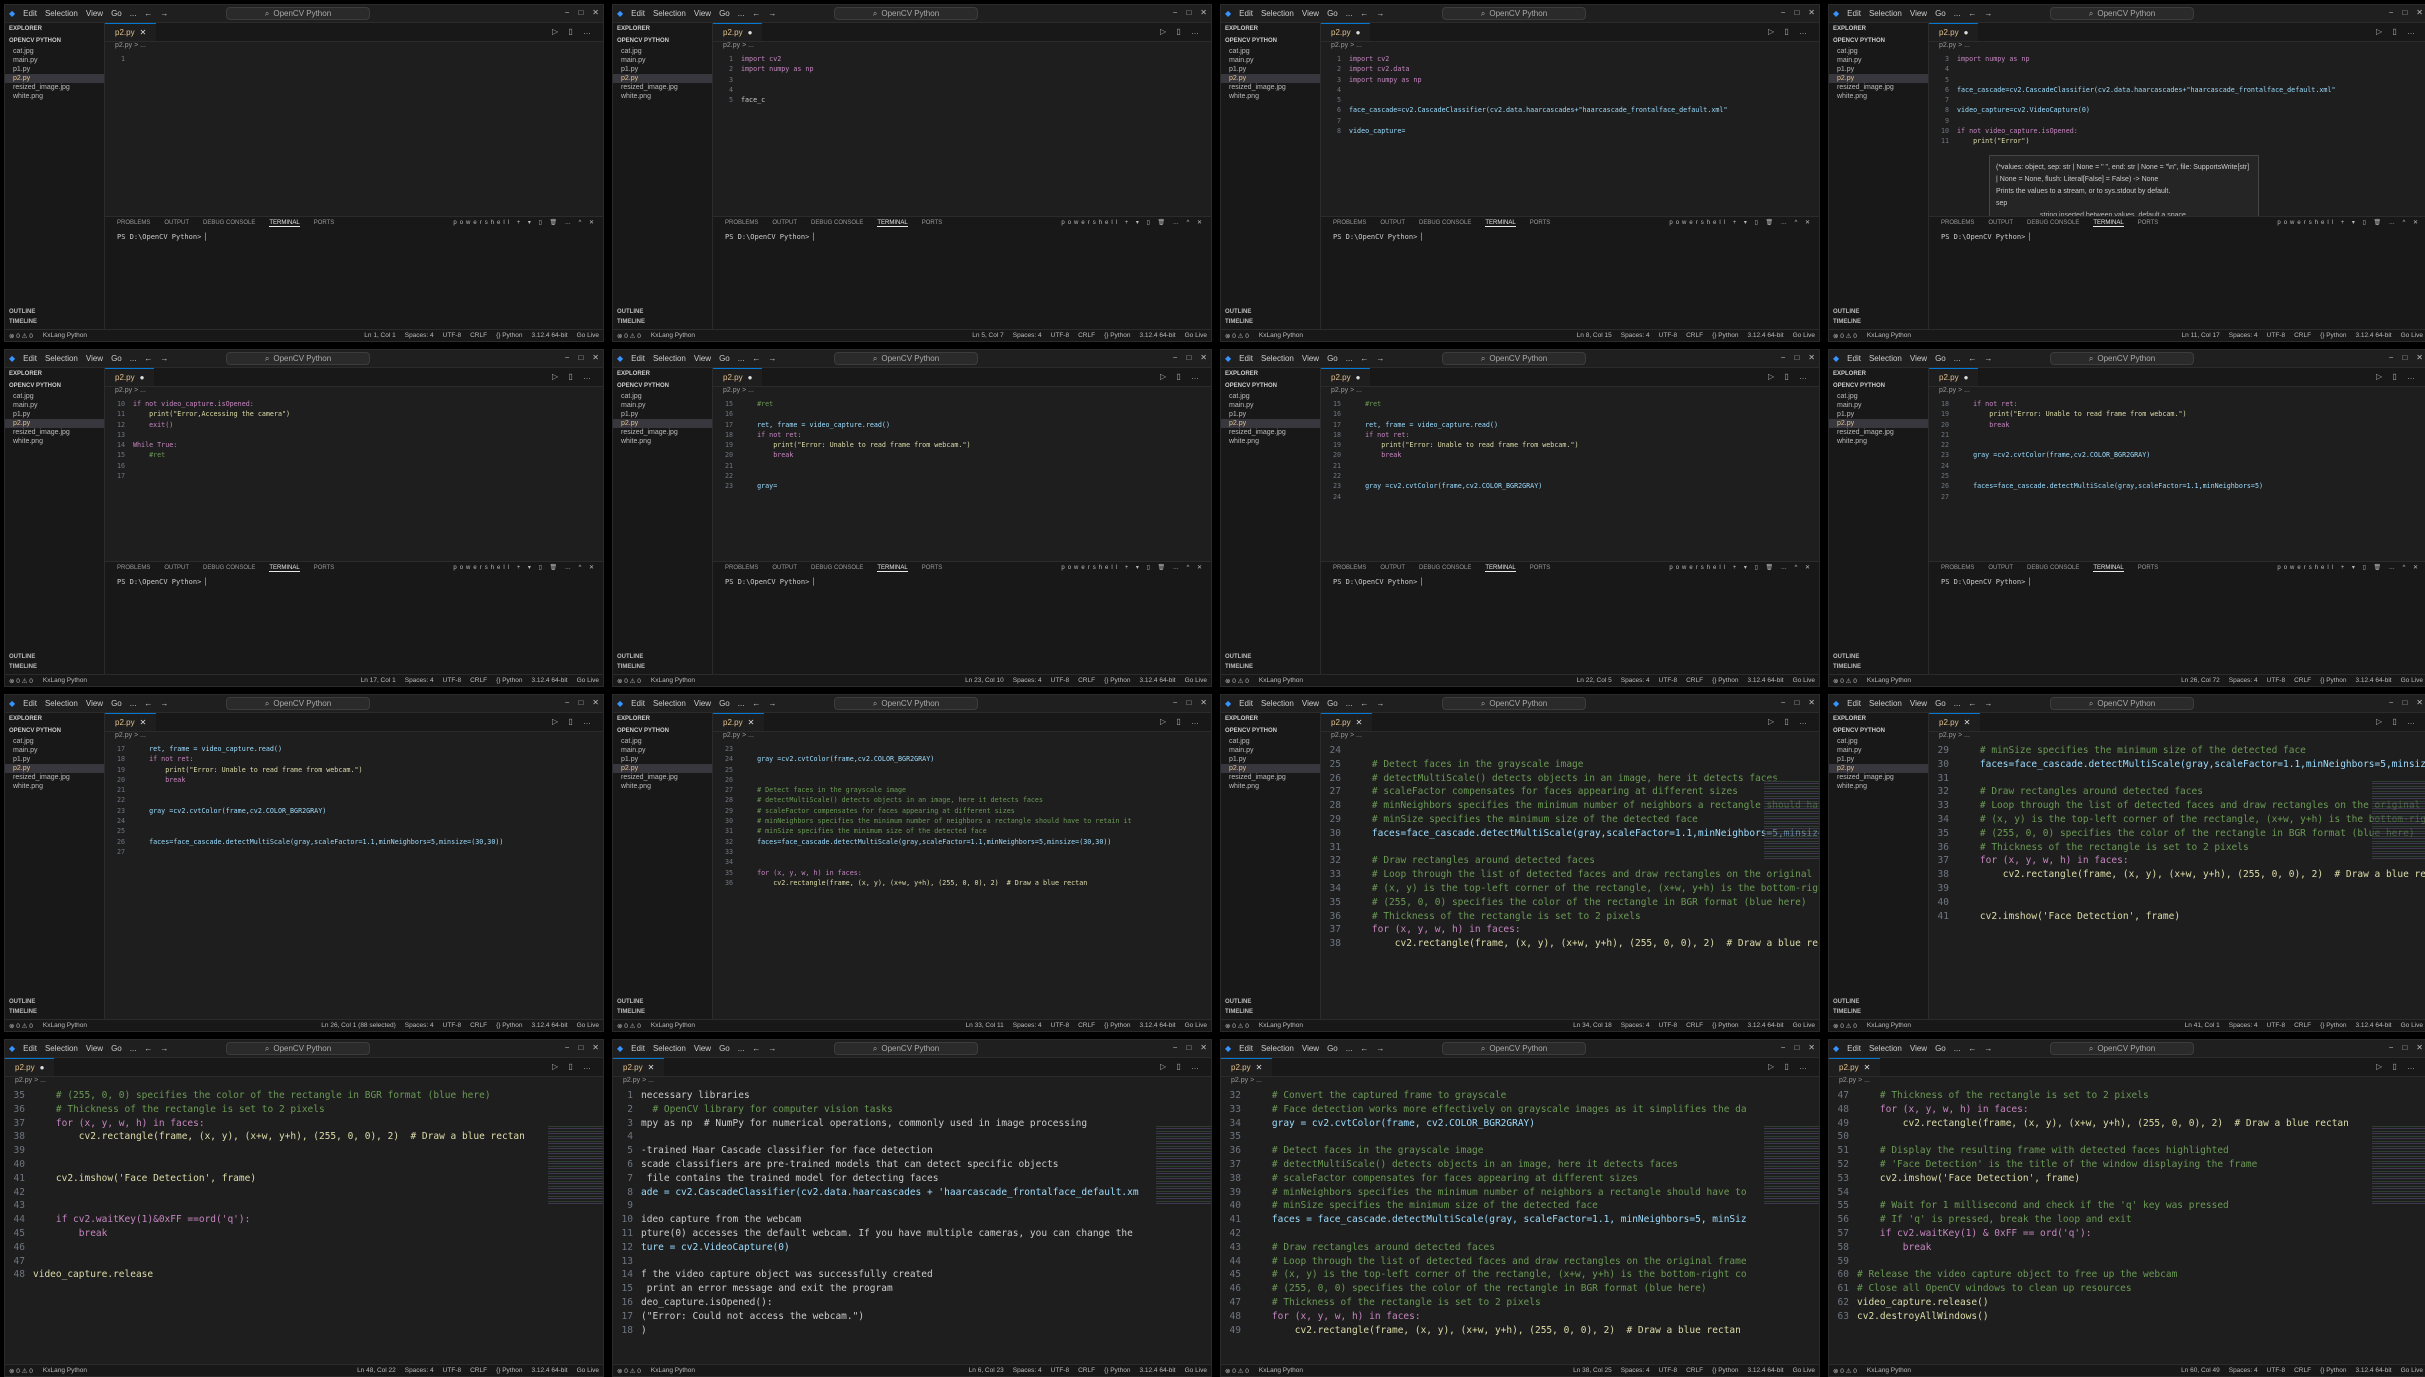 The image size is (2425, 1377). Describe the element at coordinates (1967, 722) in the screenshot. I see `tab-close-icon: ✕` at that location.